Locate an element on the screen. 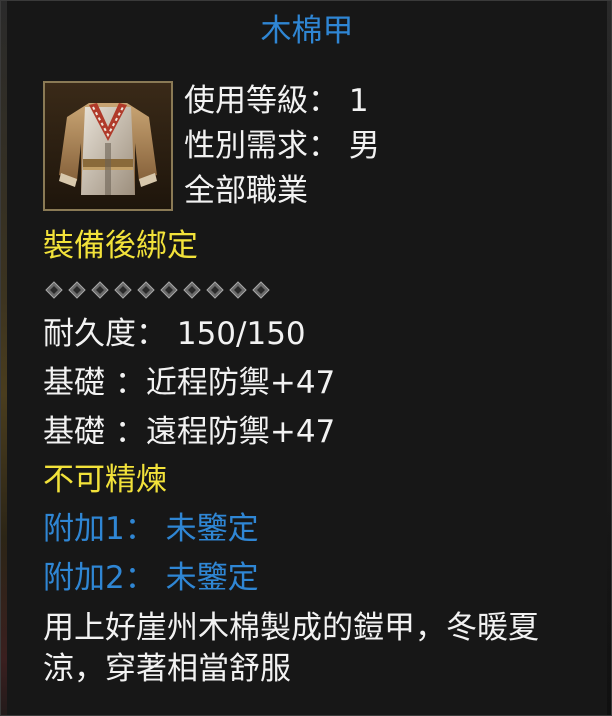  item-name: 木棉甲 is located at coordinates (307, 31).